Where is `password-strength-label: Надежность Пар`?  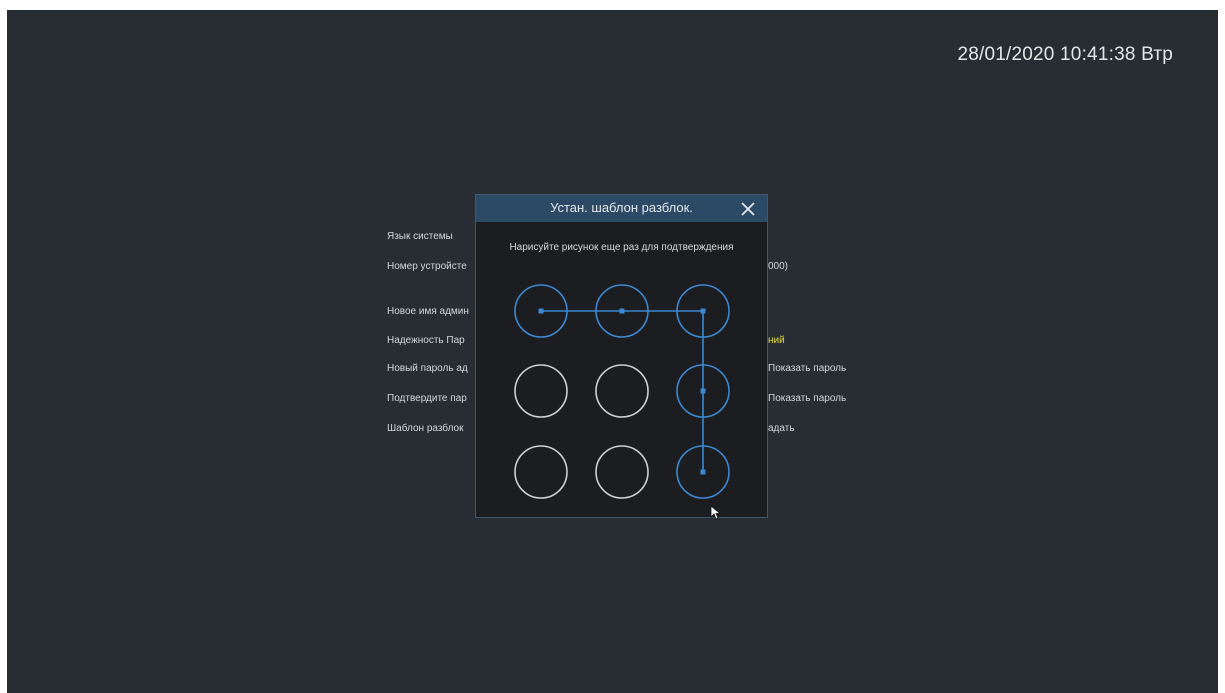
password-strength-label: Надежность Пар is located at coordinates (426, 340).